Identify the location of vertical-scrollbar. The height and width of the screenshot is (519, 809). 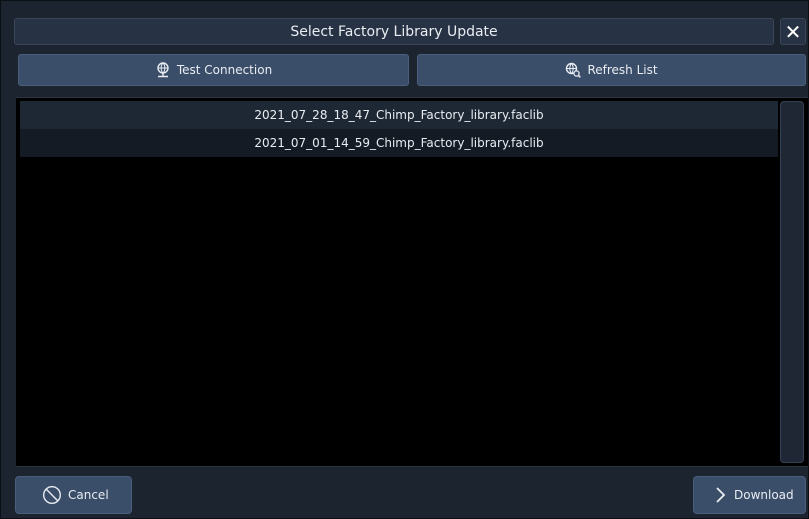
(792, 282).